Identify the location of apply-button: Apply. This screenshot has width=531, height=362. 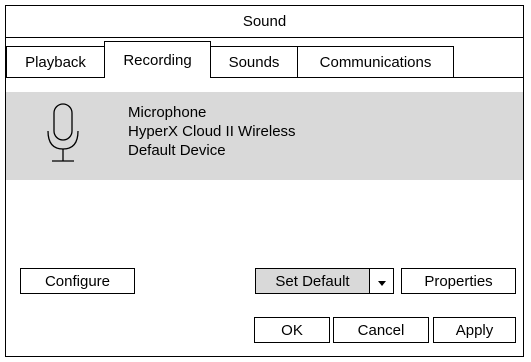
(474, 330).